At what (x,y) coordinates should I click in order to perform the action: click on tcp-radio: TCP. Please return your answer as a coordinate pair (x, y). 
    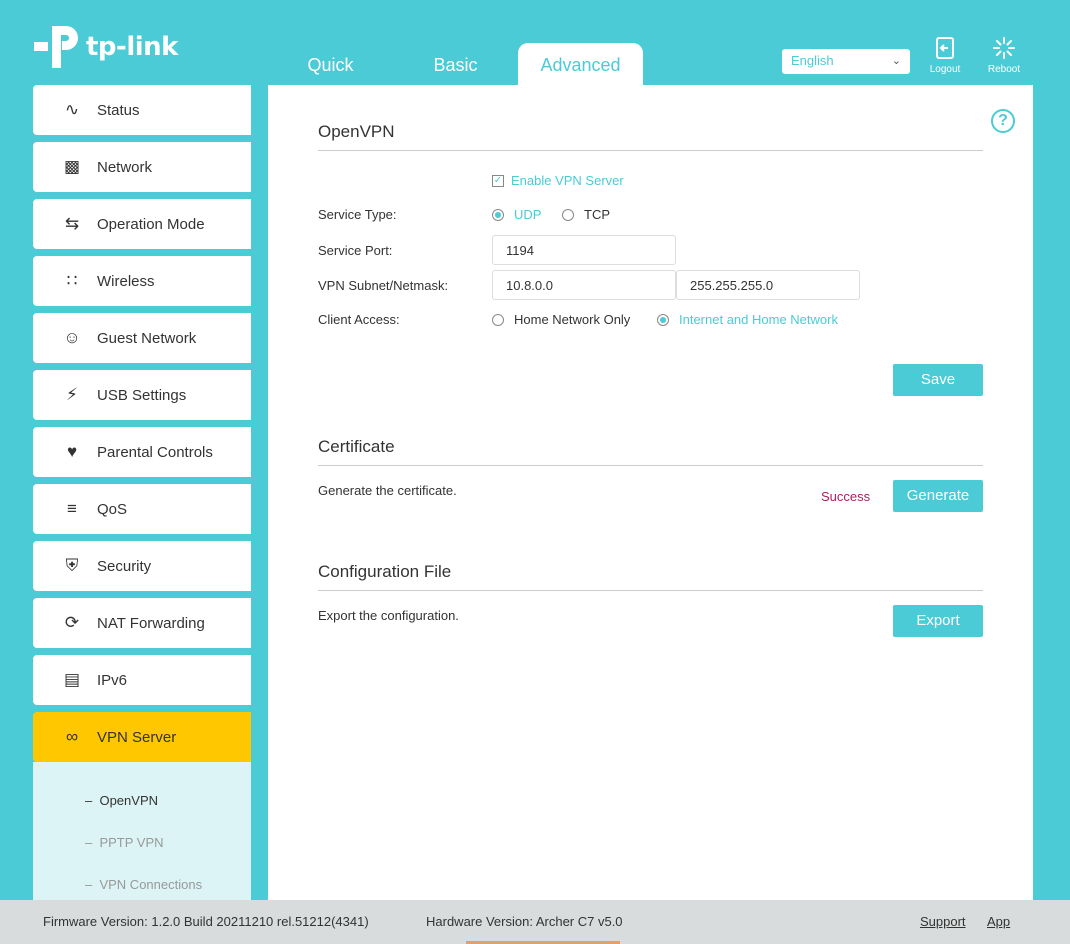
    Looking at the image, I should click on (586, 214).